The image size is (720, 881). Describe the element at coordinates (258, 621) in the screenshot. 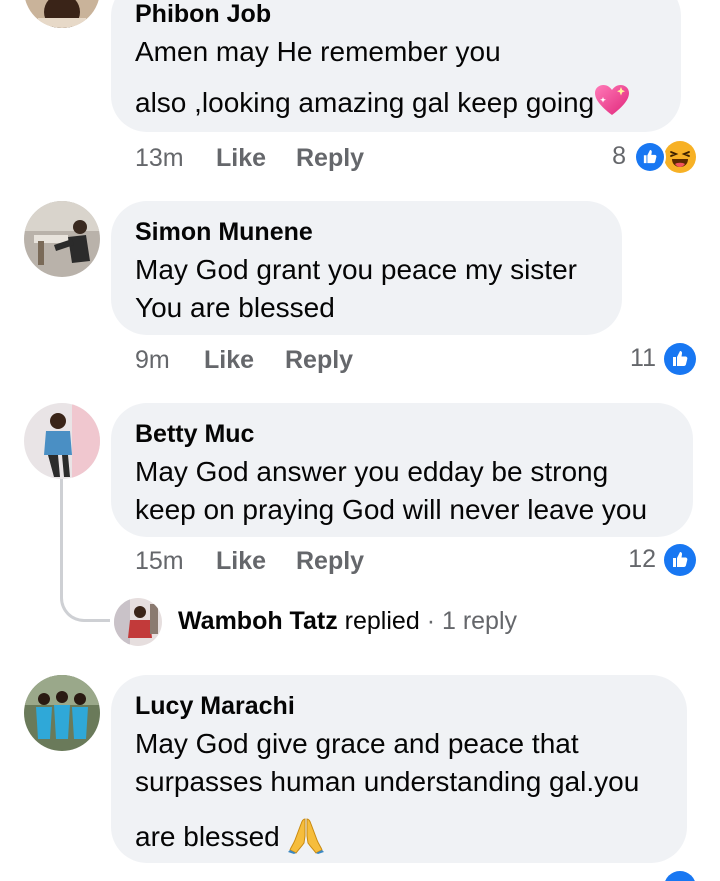

I see `reply-author: Wamboh Tatz` at that location.